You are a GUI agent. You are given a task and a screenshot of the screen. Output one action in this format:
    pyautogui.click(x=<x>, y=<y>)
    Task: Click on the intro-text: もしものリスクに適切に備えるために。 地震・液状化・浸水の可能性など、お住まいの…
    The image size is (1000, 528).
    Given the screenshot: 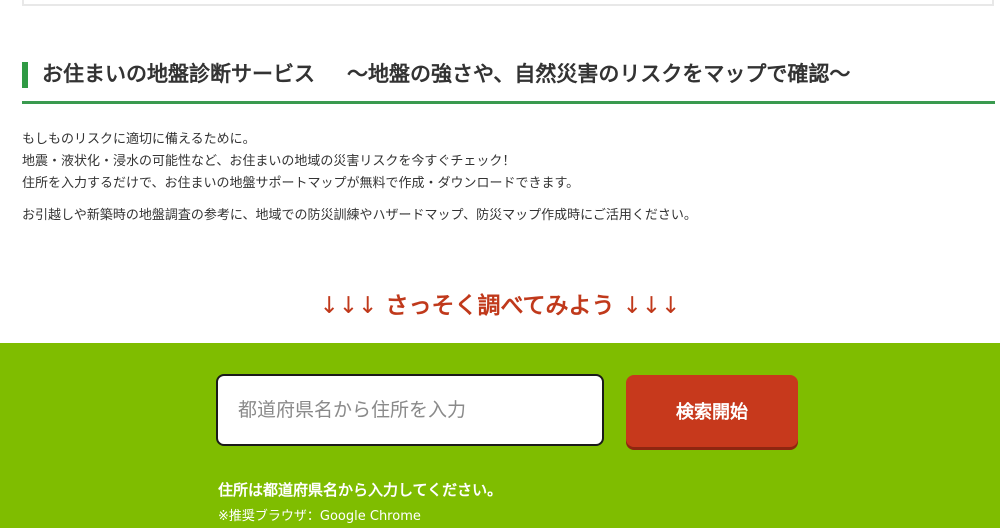 What is the action you would take?
    pyautogui.click(x=359, y=178)
    